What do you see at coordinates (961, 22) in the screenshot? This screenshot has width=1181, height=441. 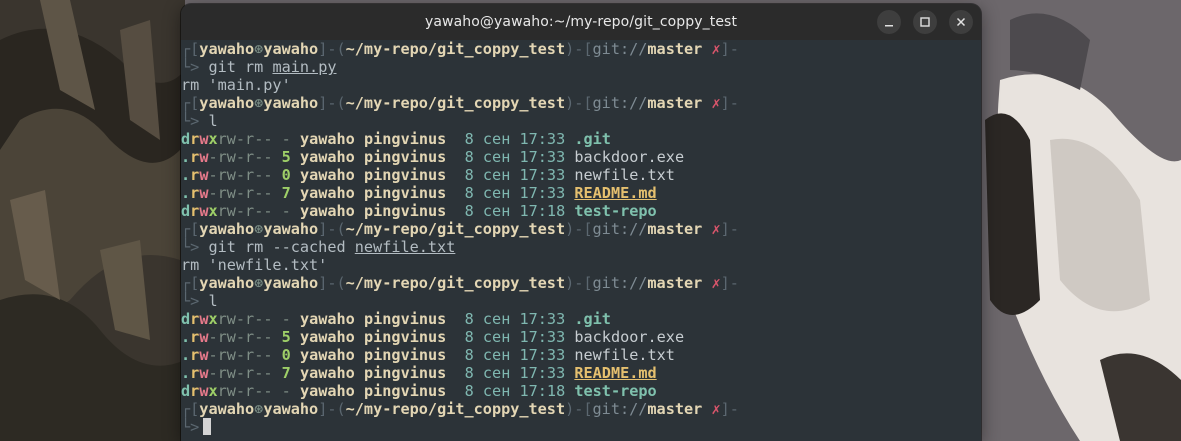 I see `close-button` at bounding box center [961, 22].